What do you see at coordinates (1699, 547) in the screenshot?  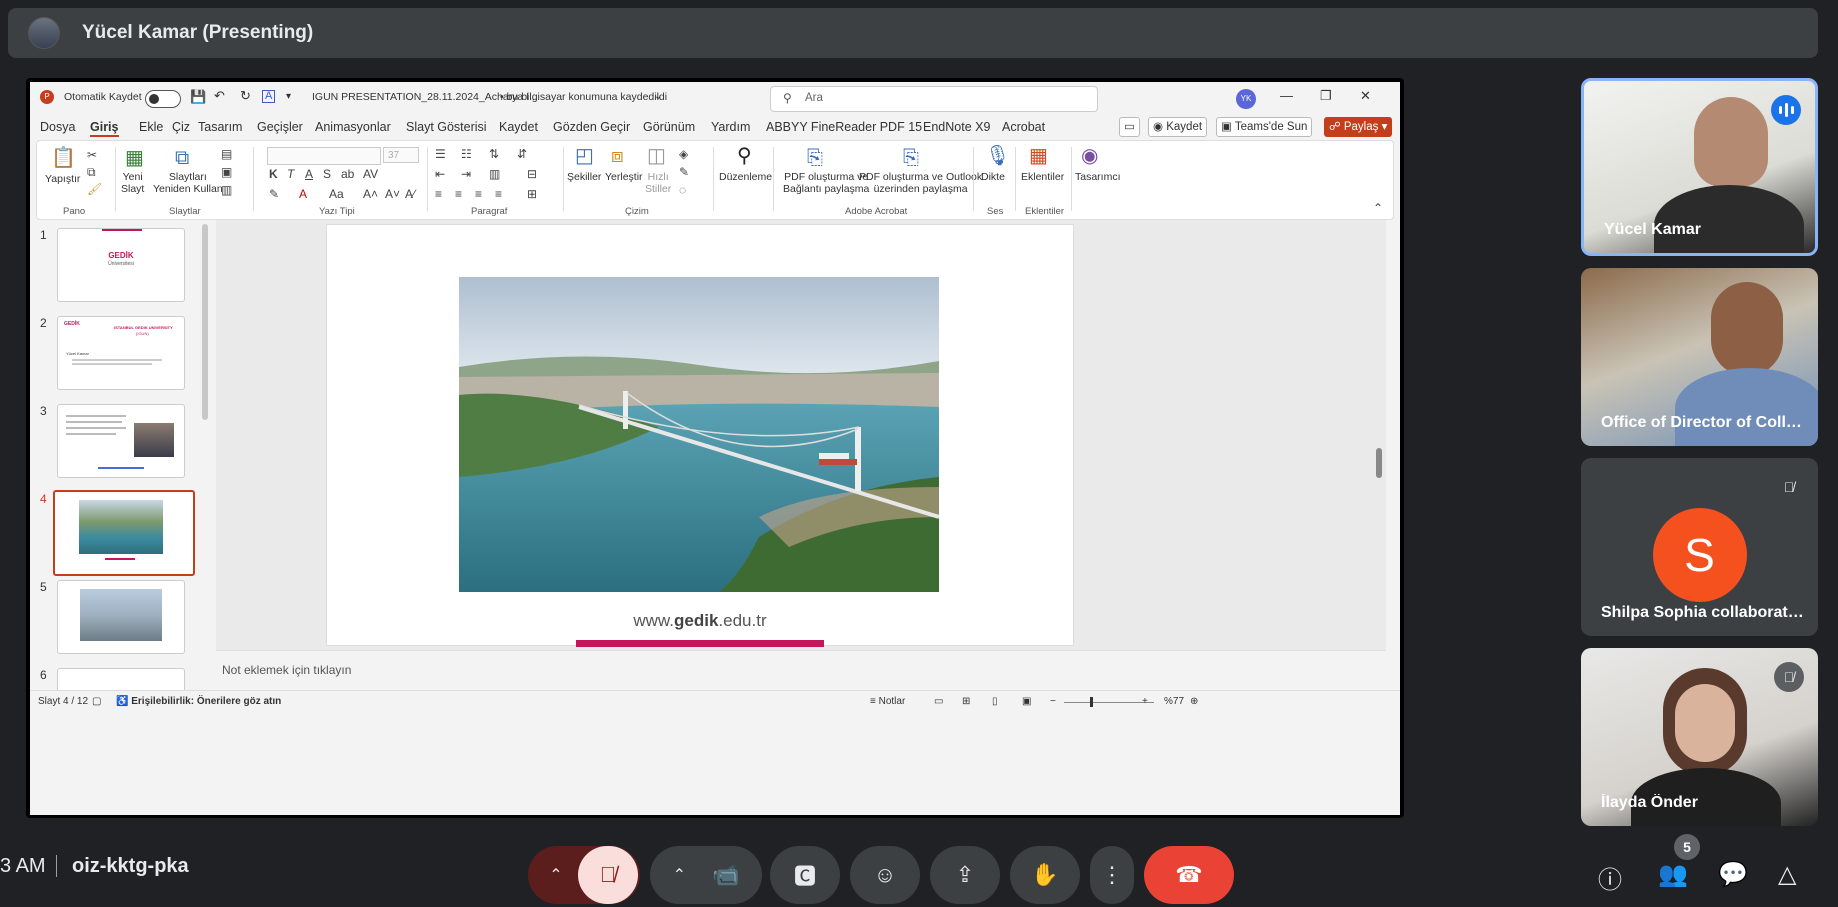 I see `participant-tile-shilpa: 🎙̸ S Shilpa Sophia collaboration` at bounding box center [1699, 547].